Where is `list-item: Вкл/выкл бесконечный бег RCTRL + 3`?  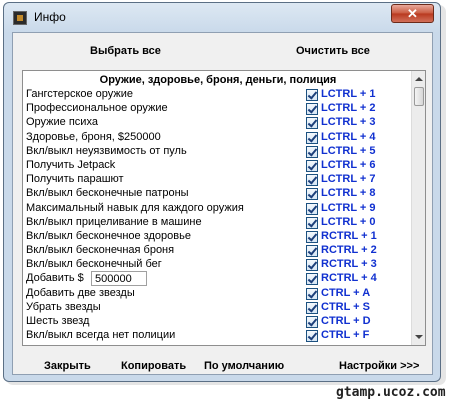
list-item: Вкл/выкл бесконечный бег RCTRL + 3 is located at coordinates (219, 265).